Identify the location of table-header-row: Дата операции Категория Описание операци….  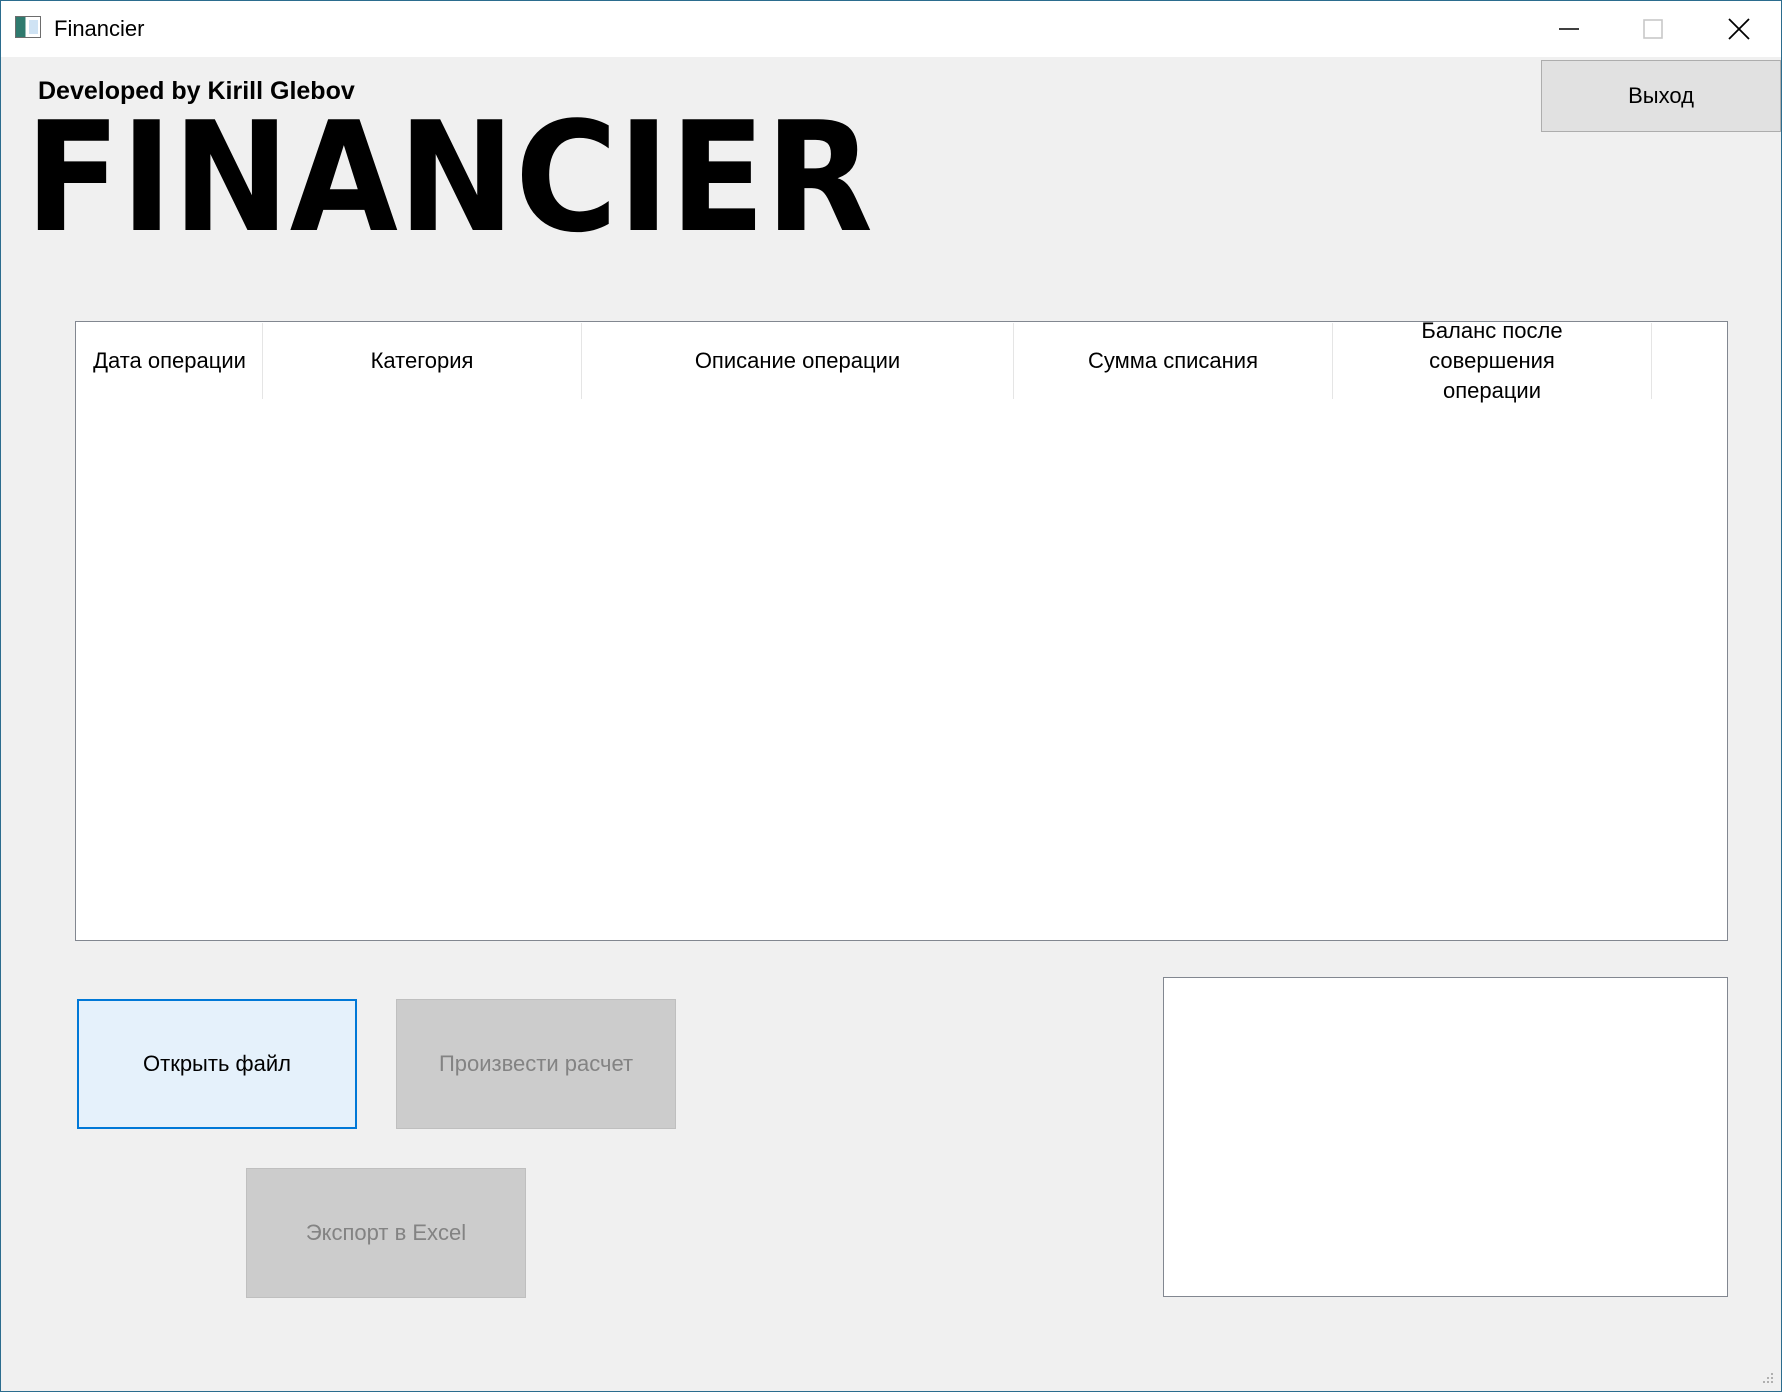
(864, 360).